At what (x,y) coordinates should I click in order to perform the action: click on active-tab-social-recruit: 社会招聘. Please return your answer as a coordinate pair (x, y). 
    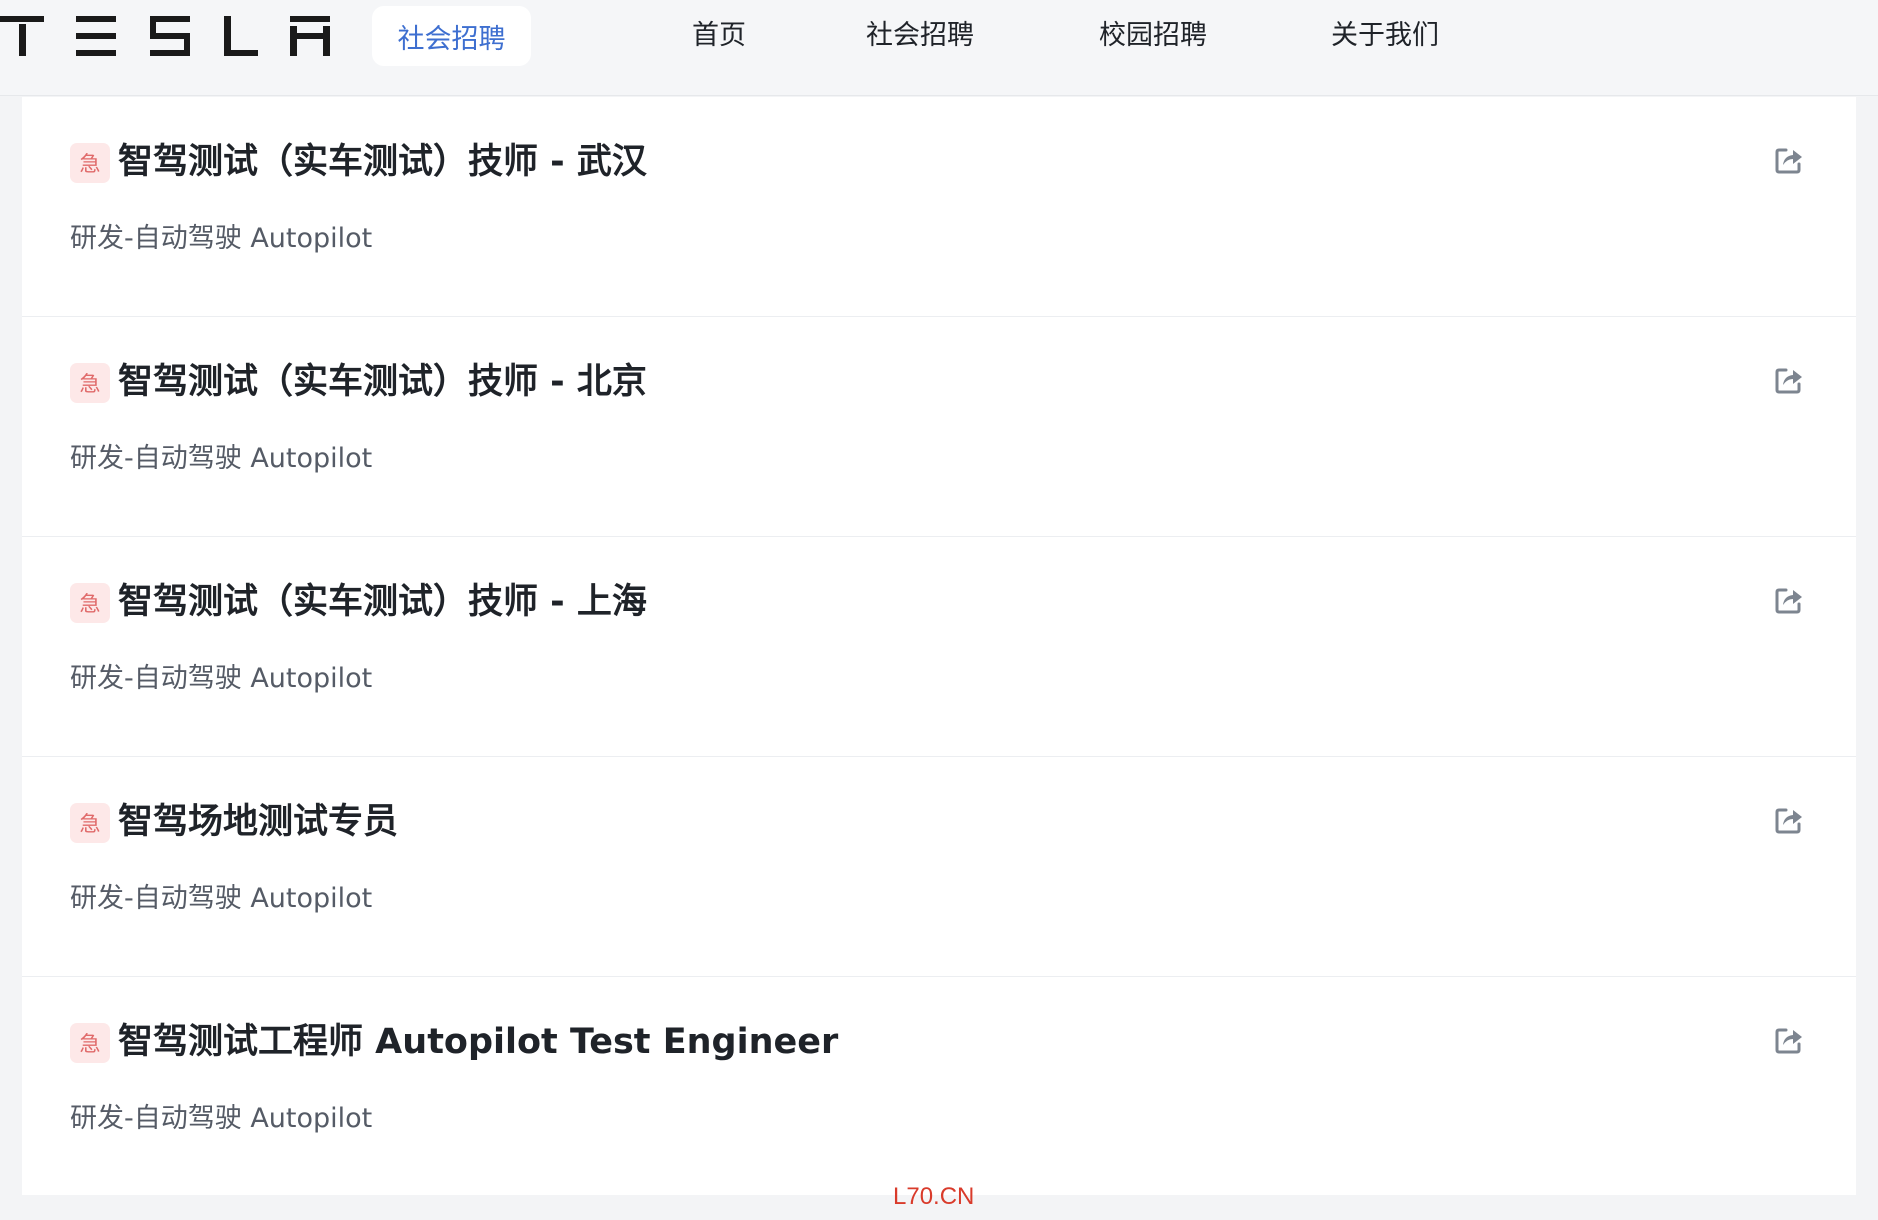
    Looking at the image, I should click on (451, 36).